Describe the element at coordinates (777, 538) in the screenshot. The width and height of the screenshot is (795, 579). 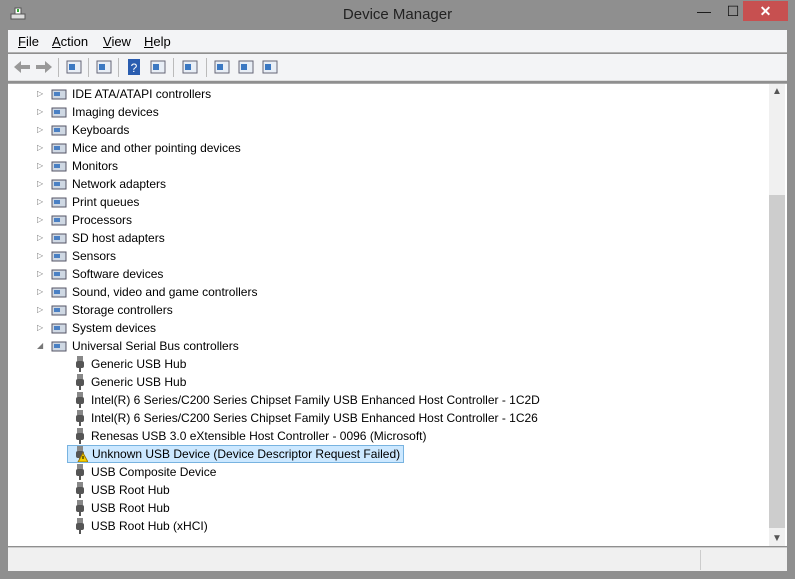
I see `scroll-down-arrow: ▼` at that location.